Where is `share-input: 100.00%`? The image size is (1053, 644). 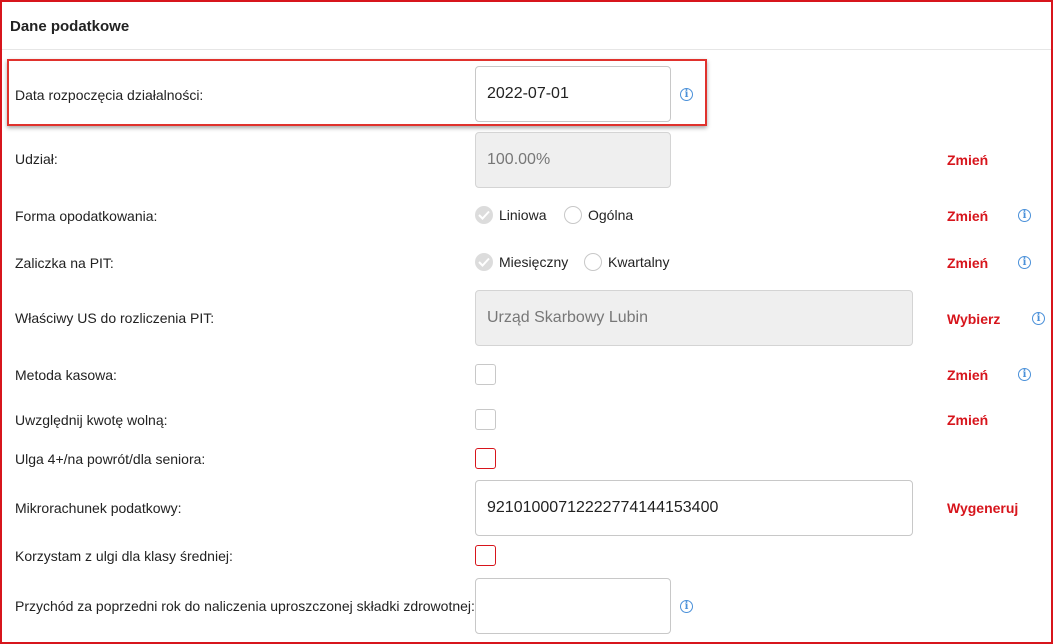 share-input: 100.00% is located at coordinates (573, 160).